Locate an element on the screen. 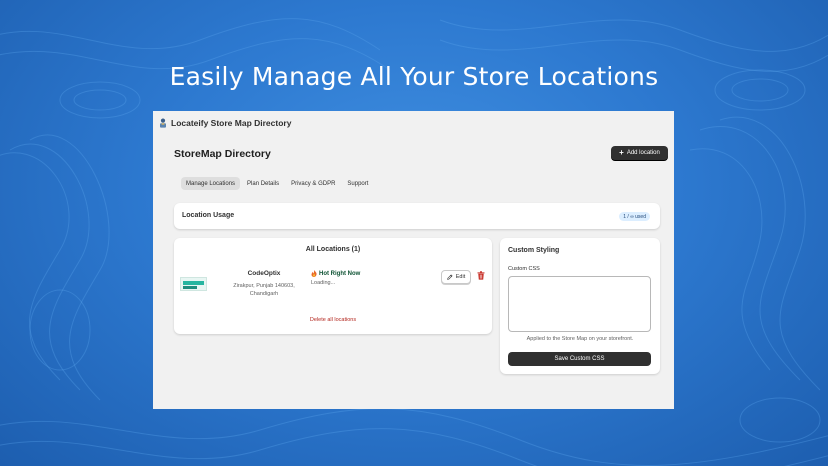  fire-icon is located at coordinates (314, 273).